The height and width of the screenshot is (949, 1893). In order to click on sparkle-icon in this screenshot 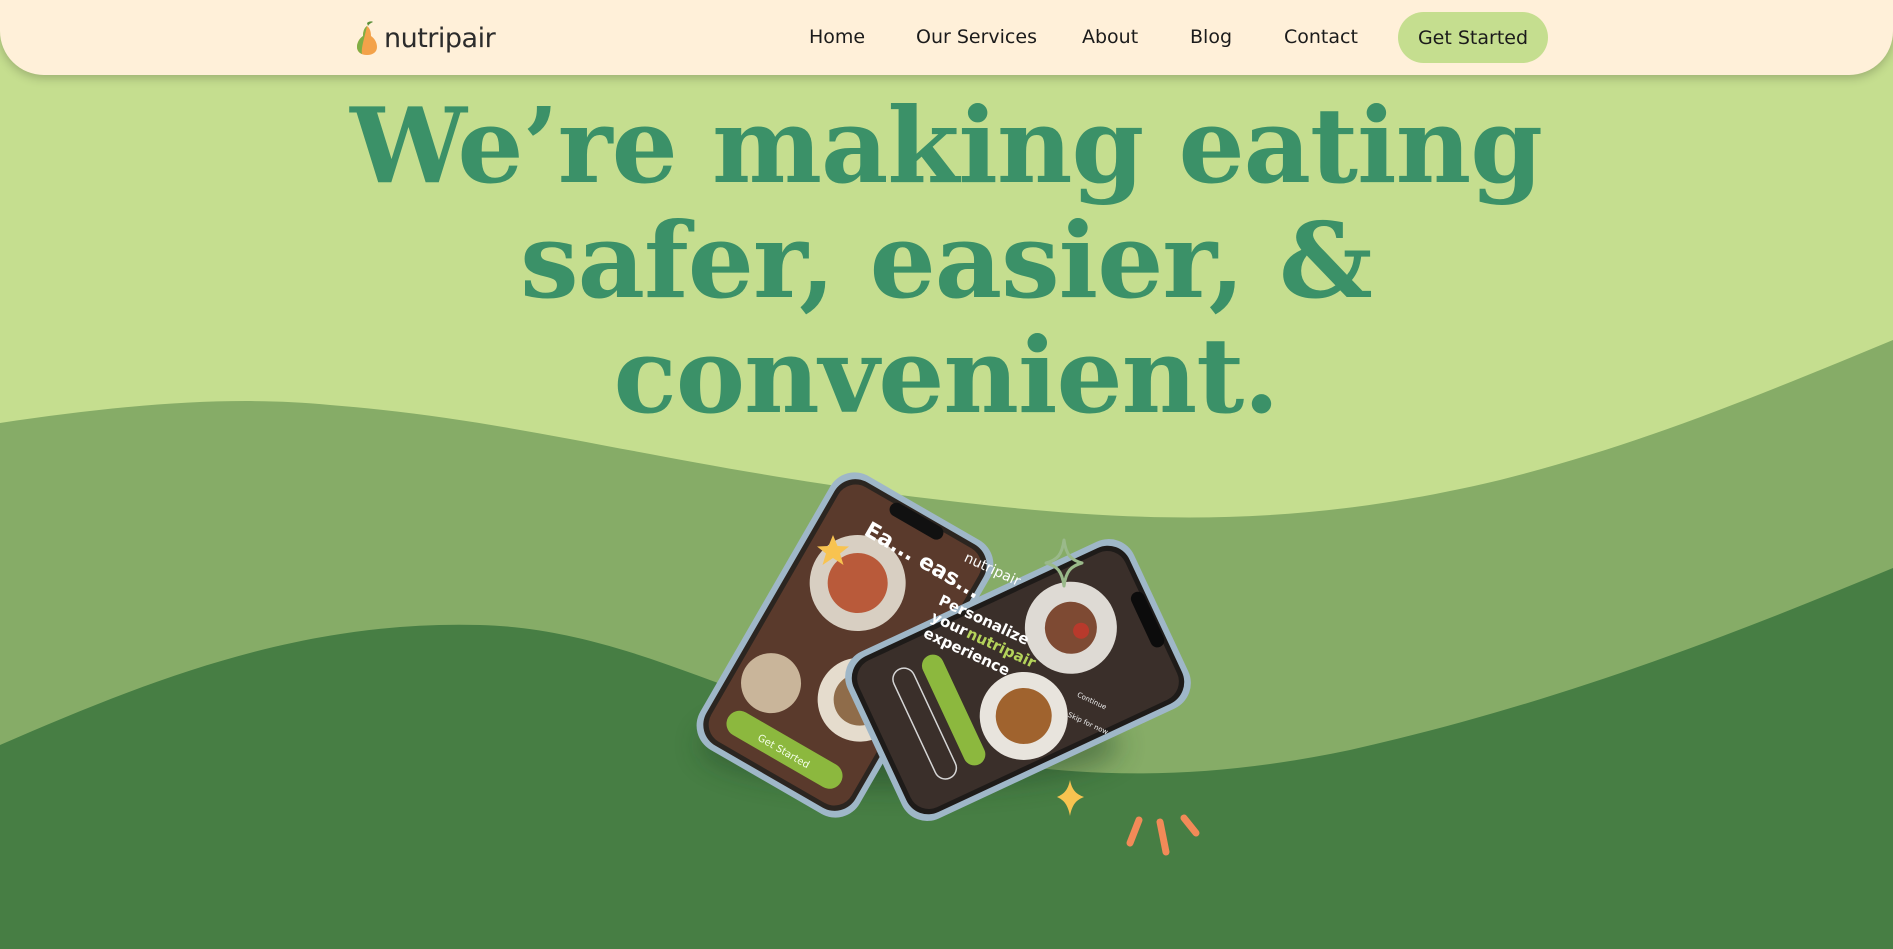, I will do `click(1070, 798)`.